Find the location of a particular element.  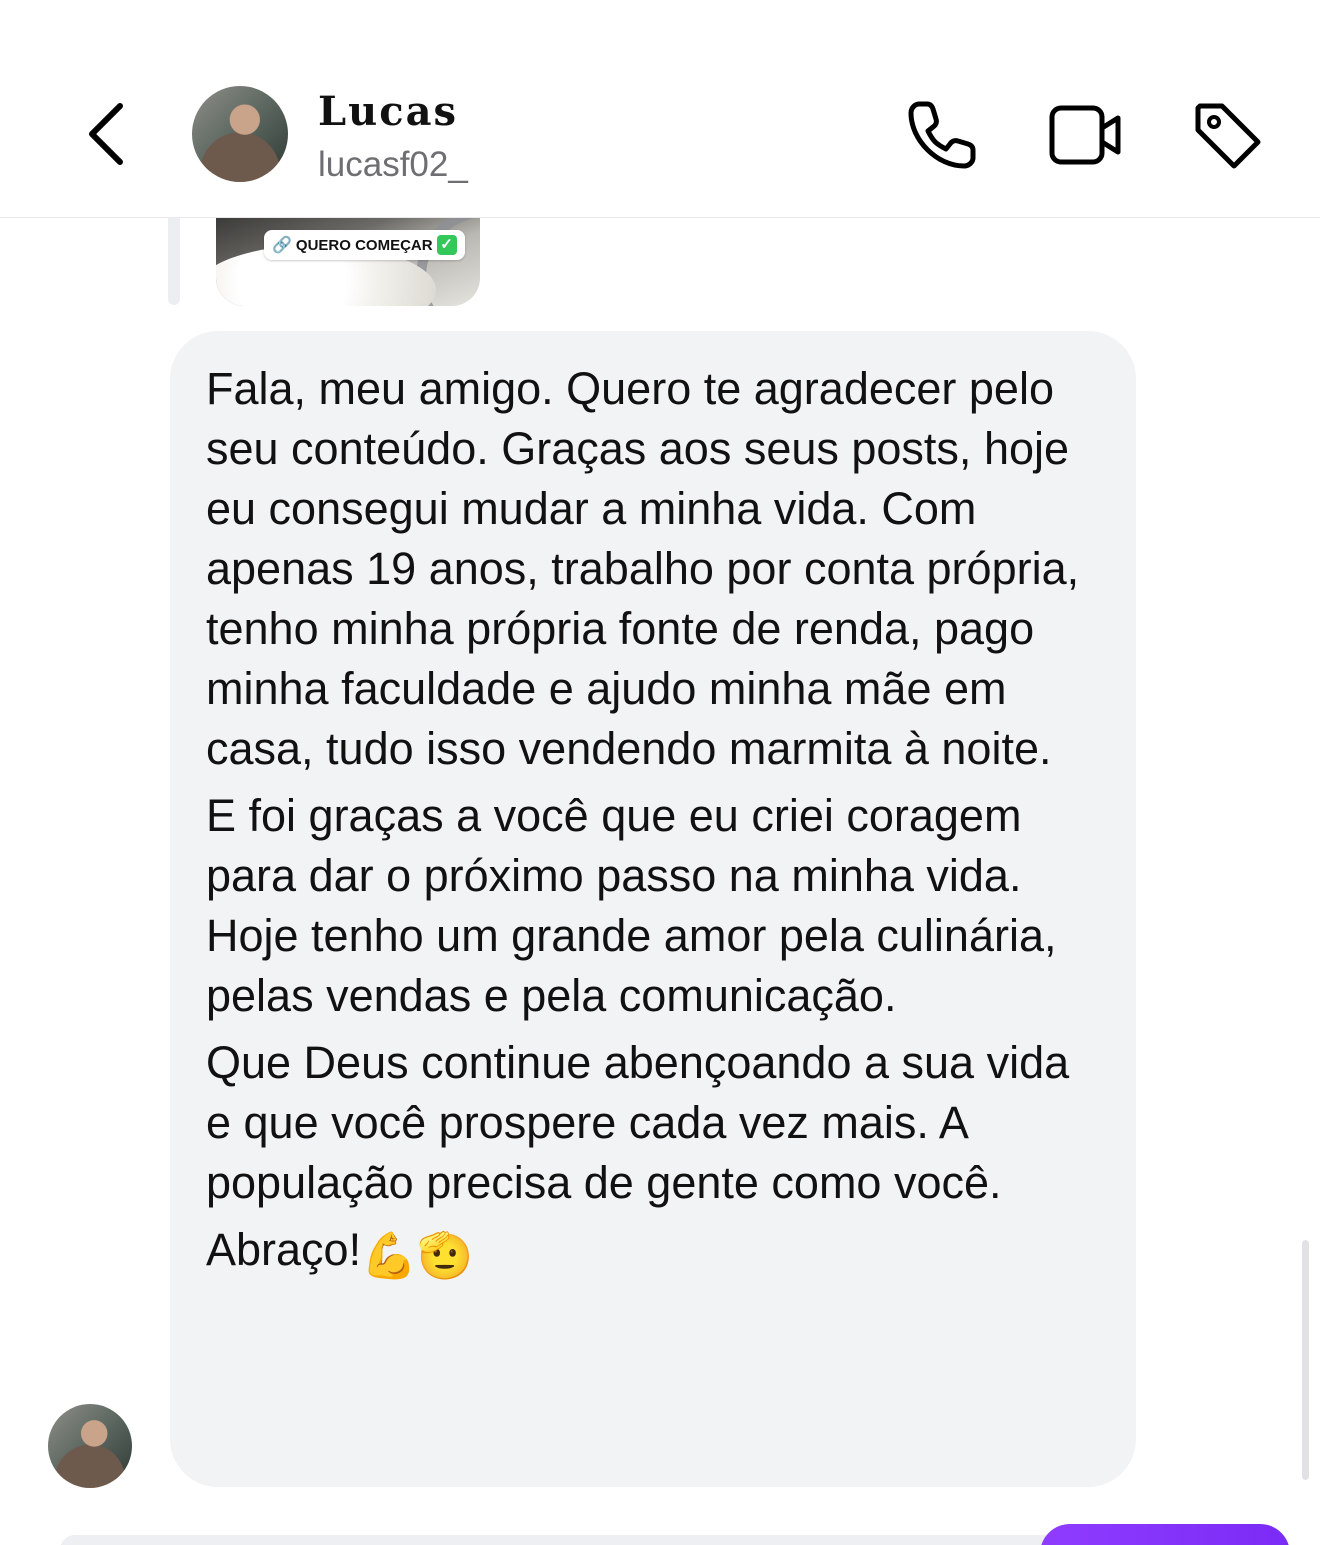

back-button is located at coordinates (110, 136).